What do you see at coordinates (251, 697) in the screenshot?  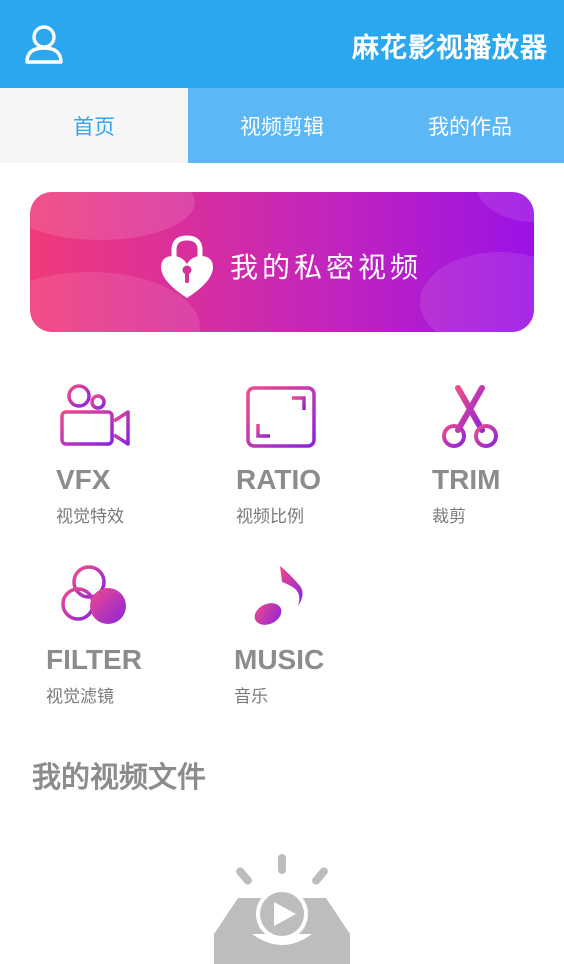 I see `tool-music-subtitle: 音乐` at bounding box center [251, 697].